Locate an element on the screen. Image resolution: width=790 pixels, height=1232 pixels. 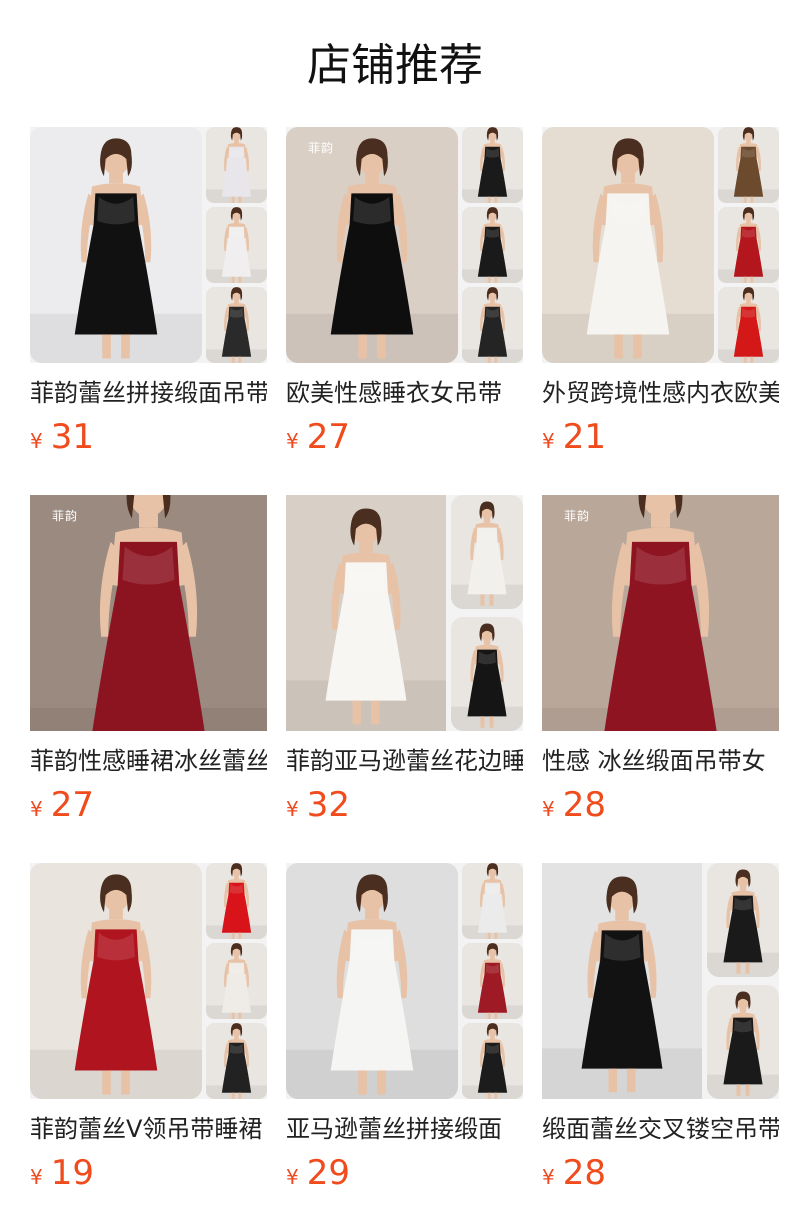
price-value: 32 is located at coordinates (328, 805).